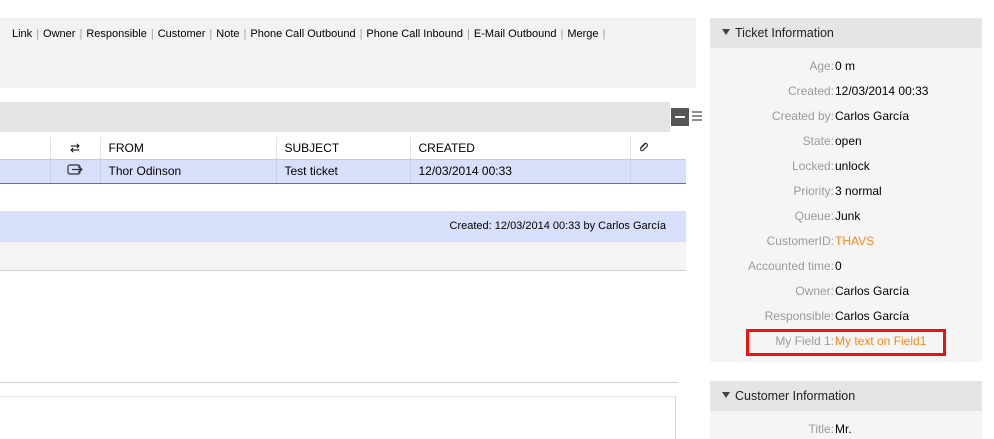 The image size is (994, 439). Describe the element at coordinates (846, 342) in the screenshot. I see `highlight-box` at that location.